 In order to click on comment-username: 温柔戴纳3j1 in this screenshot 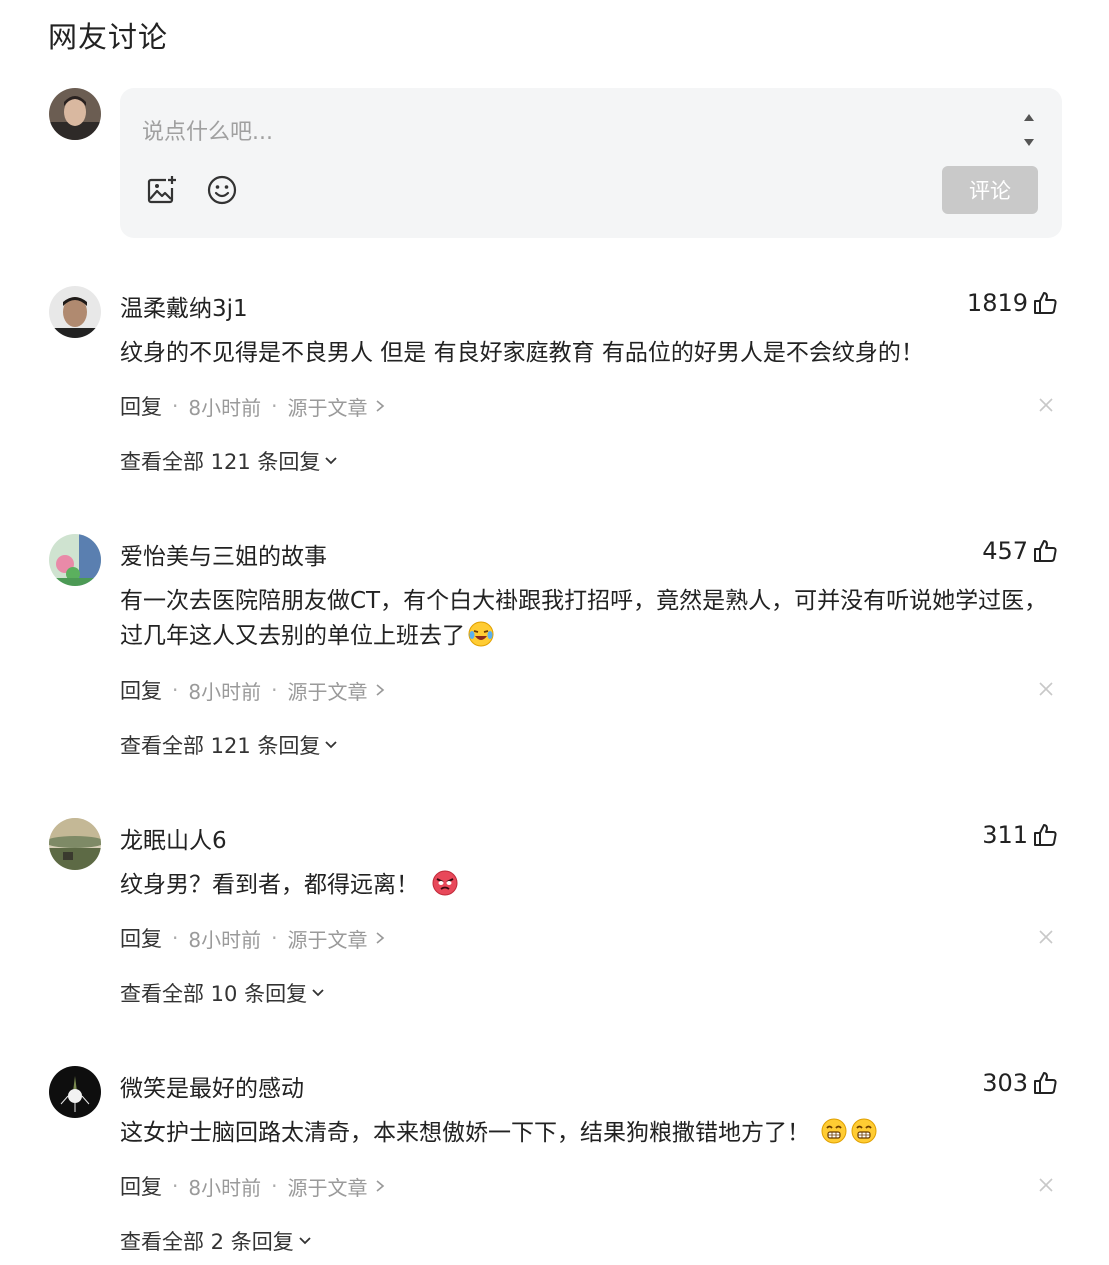, I will do `click(184, 306)`.